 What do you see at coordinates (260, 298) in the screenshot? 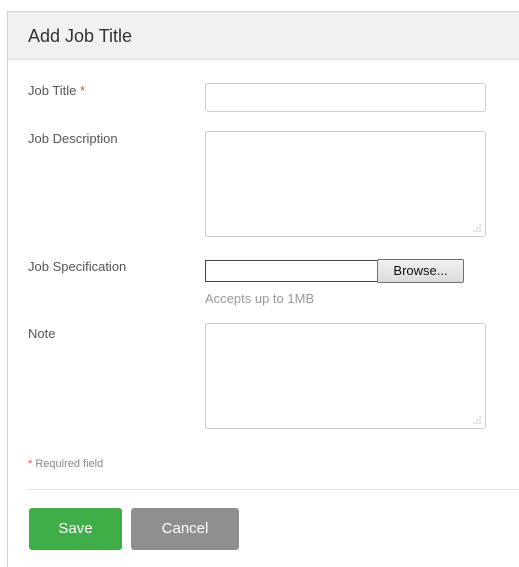
I see `file-size-hint: Accepts up to 1MB` at bounding box center [260, 298].